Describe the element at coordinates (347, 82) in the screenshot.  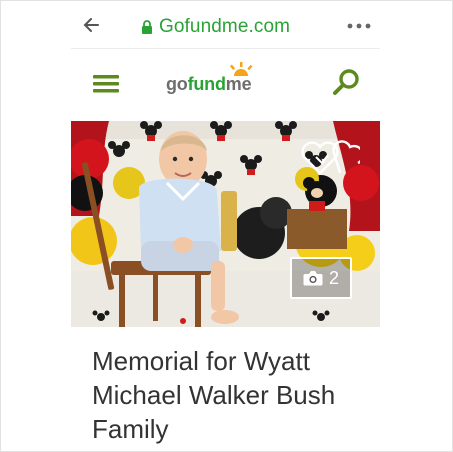
I see `search-icon` at that location.